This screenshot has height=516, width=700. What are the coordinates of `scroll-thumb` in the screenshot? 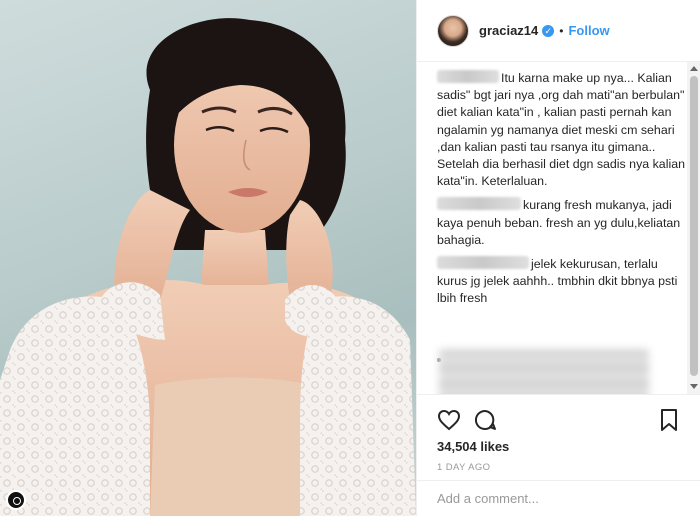 It's located at (694, 226).